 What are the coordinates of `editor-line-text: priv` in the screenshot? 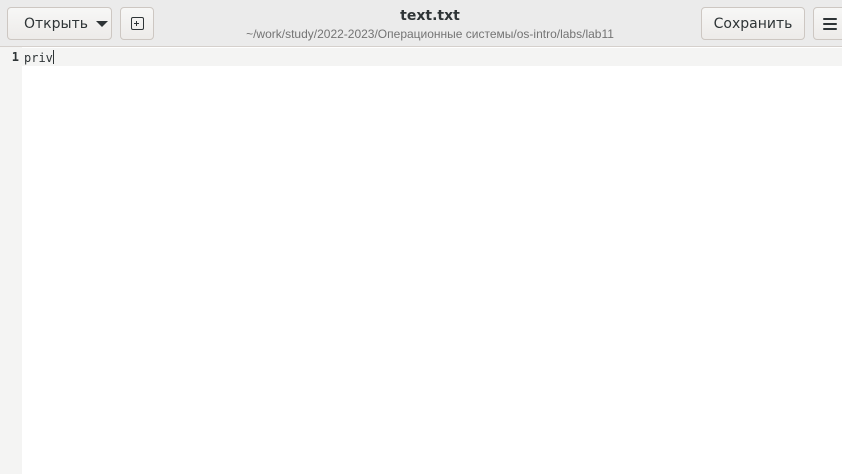 It's located at (38, 58).